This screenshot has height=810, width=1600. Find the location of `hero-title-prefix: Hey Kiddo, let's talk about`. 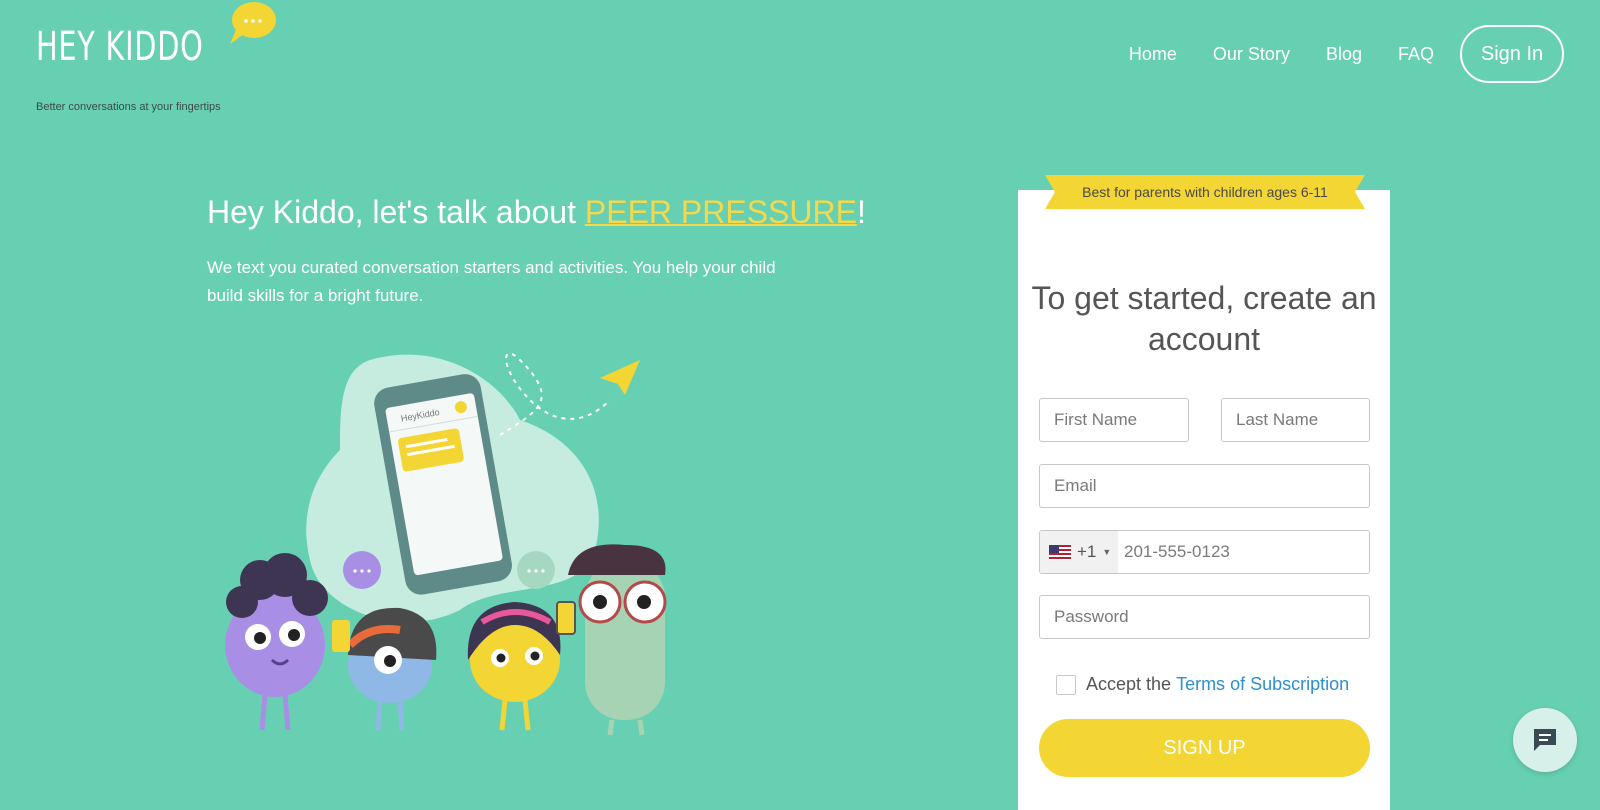

hero-title-prefix: Hey Kiddo, let's talk about is located at coordinates (396, 212).